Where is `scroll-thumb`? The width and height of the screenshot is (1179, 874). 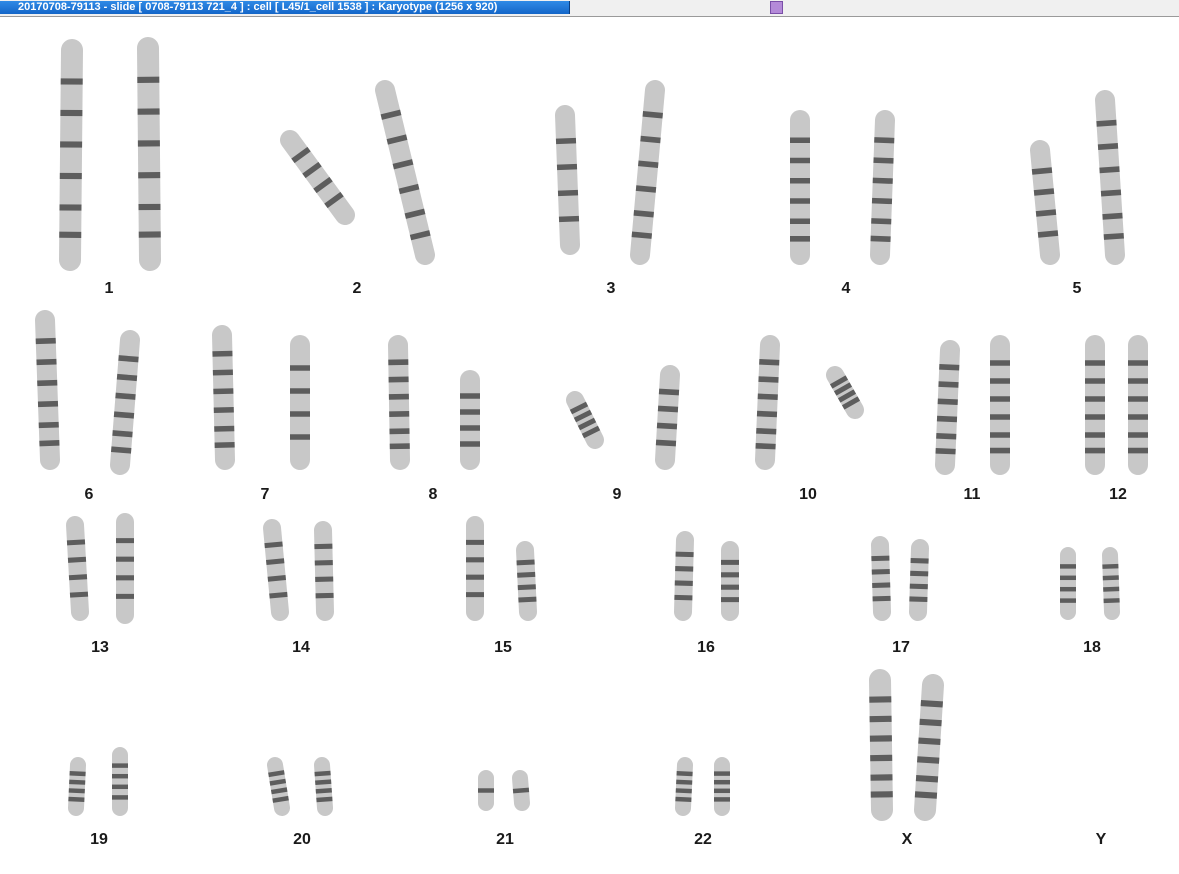 scroll-thumb is located at coordinates (776, 7).